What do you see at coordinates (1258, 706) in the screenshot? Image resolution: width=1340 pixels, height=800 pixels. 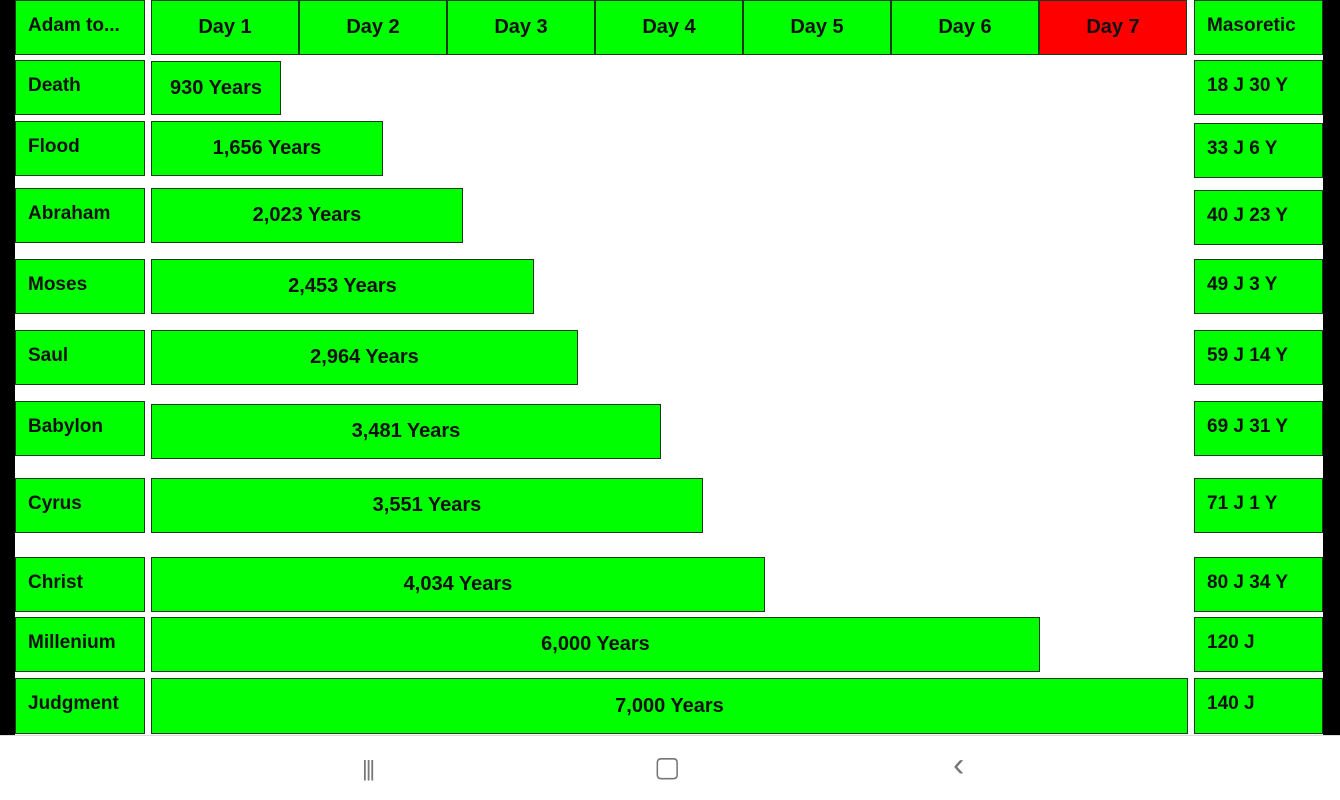 I see `masoretic-cell: 140 J` at bounding box center [1258, 706].